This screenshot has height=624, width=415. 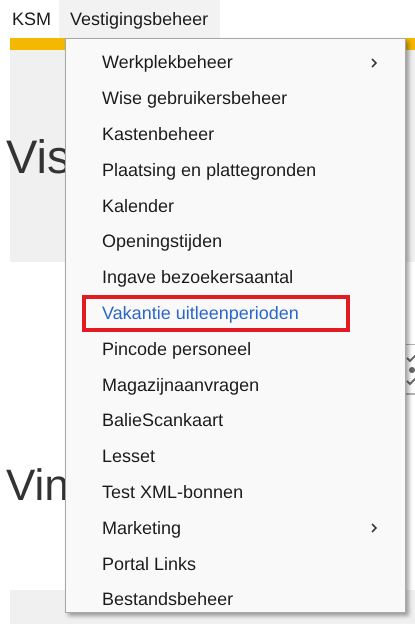 I want to click on menu-item: Vakantie uitleenperioden, so click(x=216, y=314).